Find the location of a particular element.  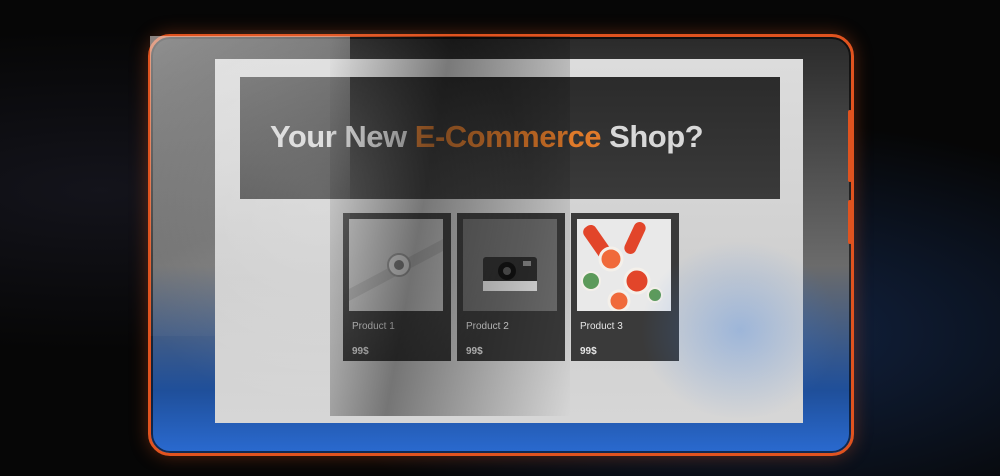

instant-camera-icon is located at coordinates (510, 265).